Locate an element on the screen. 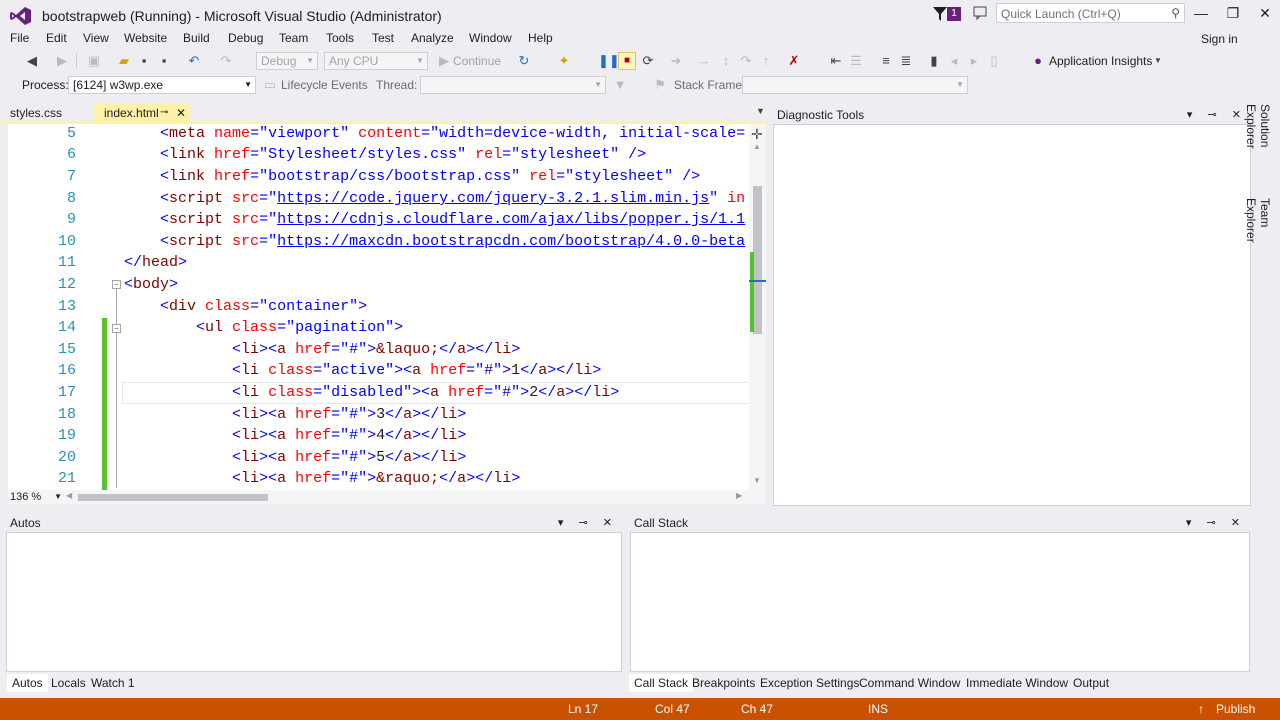 The height and width of the screenshot is (720, 1280). code-line: </head> is located at coordinates (156, 262).